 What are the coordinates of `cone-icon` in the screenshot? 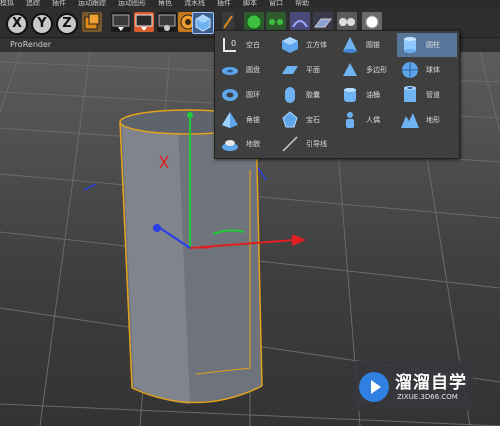 It's located at (350, 45).